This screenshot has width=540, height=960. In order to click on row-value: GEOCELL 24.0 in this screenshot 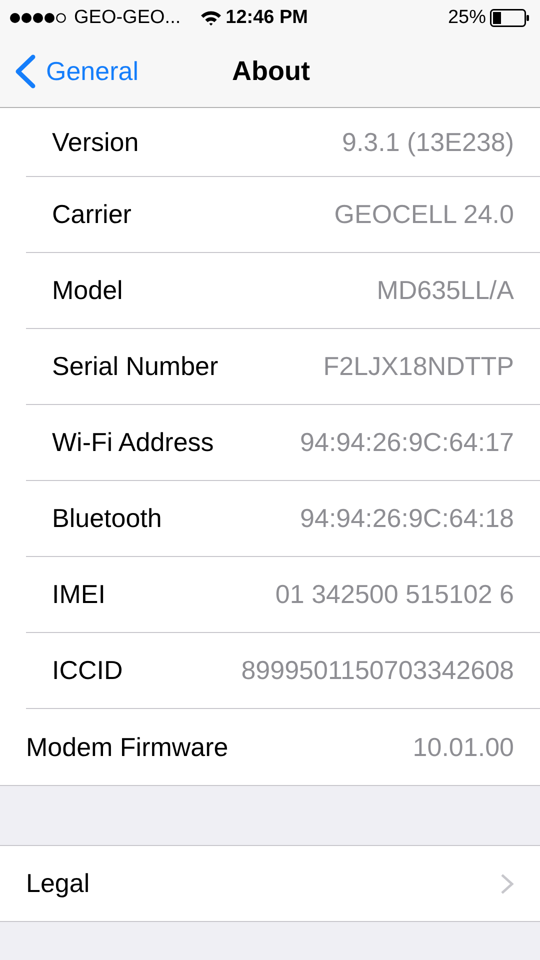, I will do `click(424, 214)`.